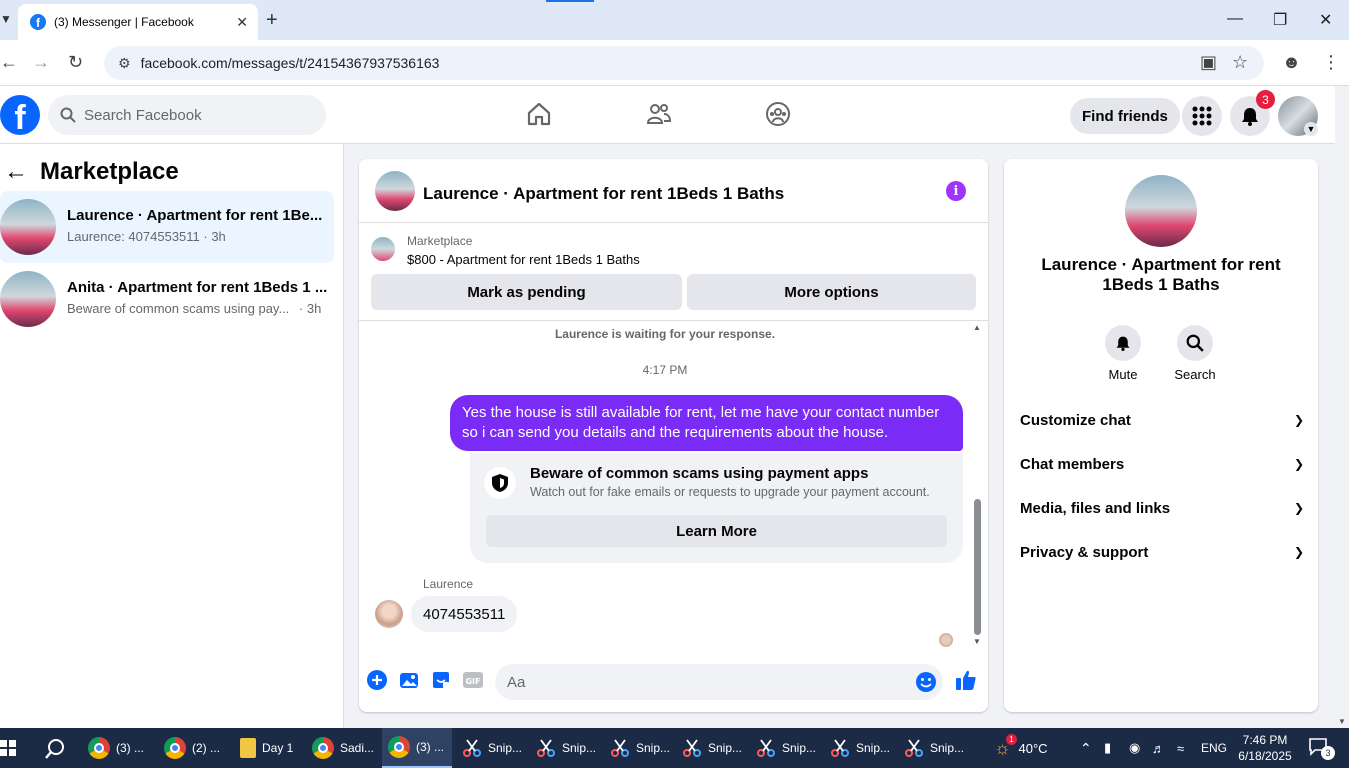 The height and width of the screenshot is (768, 1349). What do you see at coordinates (1235, 19) in the screenshot?
I see `minimize-icon: —` at bounding box center [1235, 19].